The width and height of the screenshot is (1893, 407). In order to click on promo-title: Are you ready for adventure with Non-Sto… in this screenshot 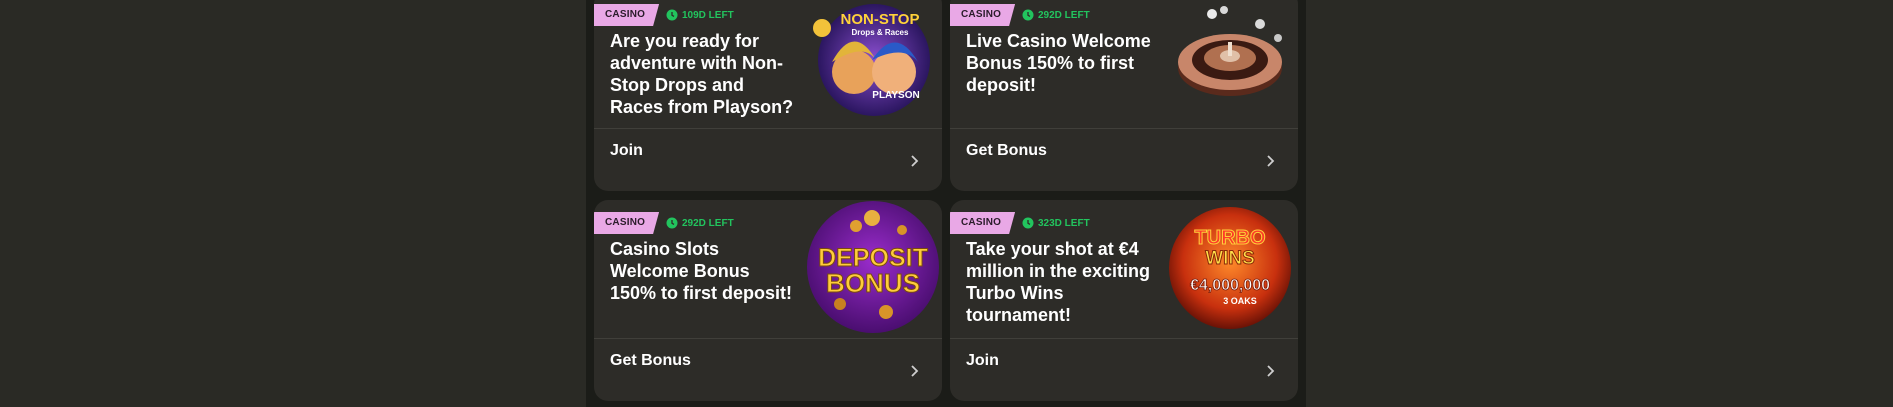, I will do `click(702, 74)`.